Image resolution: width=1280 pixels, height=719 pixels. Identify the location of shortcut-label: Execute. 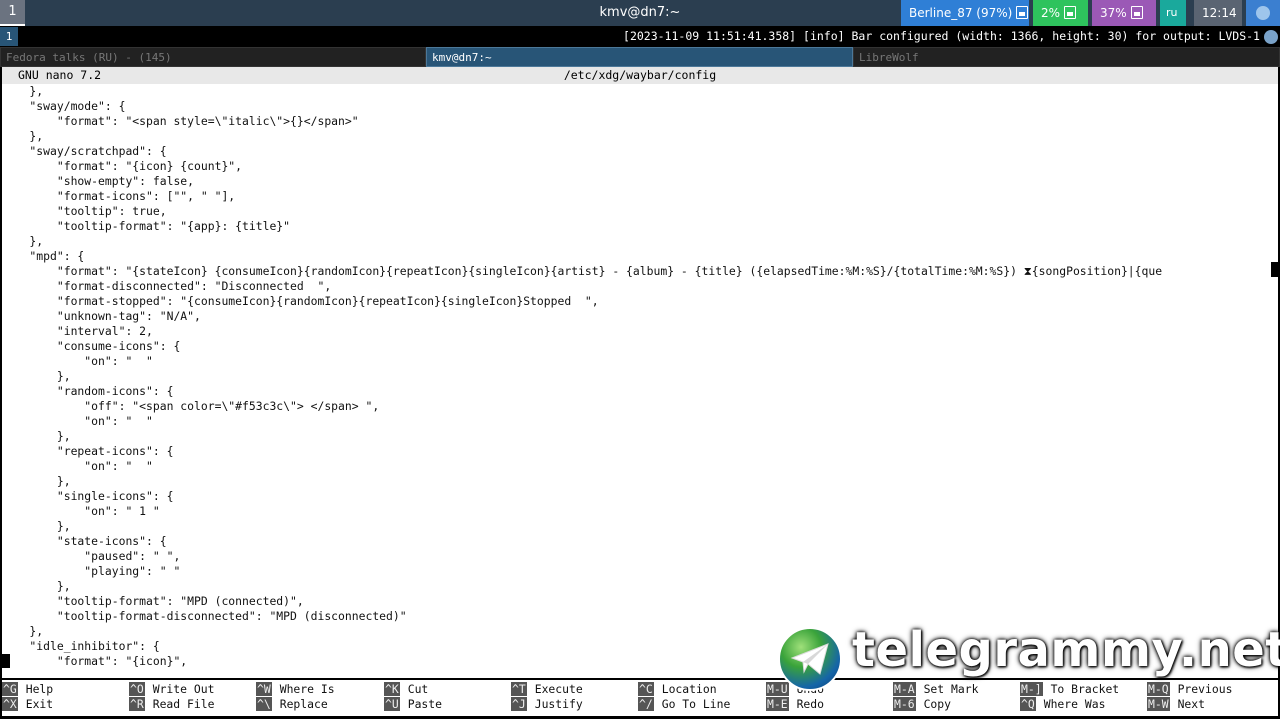
(558, 689).